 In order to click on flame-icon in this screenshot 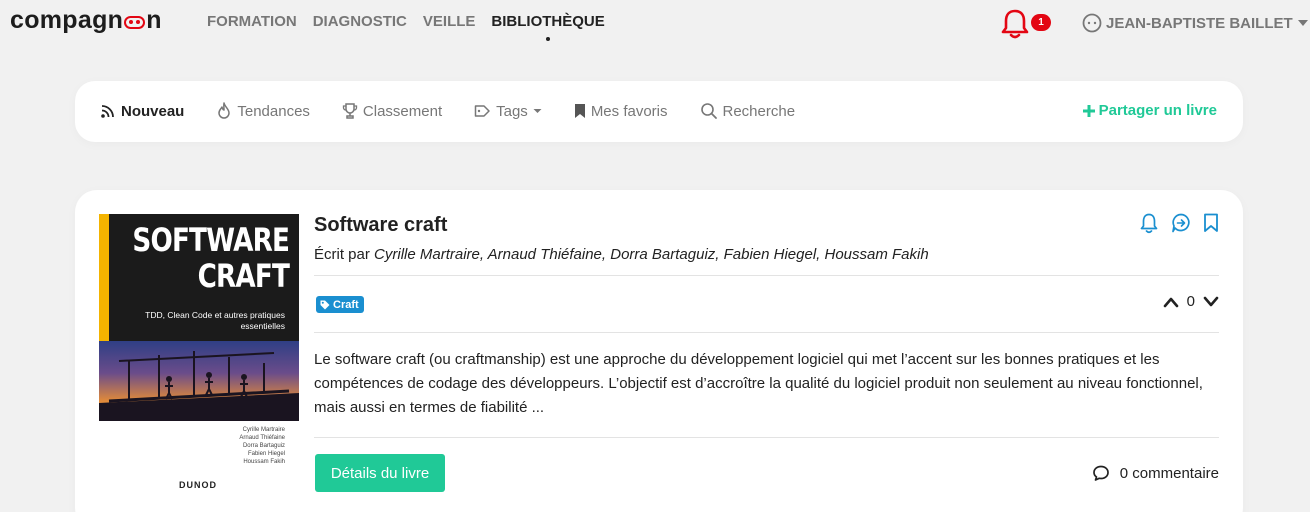, I will do `click(224, 110)`.